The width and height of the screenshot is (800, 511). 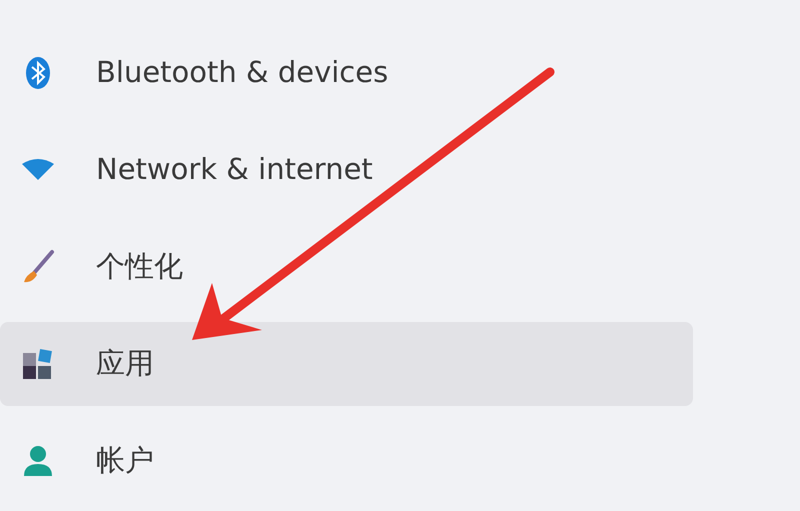 What do you see at coordinates (346, 364) in the screenshot?
I see `sidebar-item: 应用` at bounding box center [346, 364].